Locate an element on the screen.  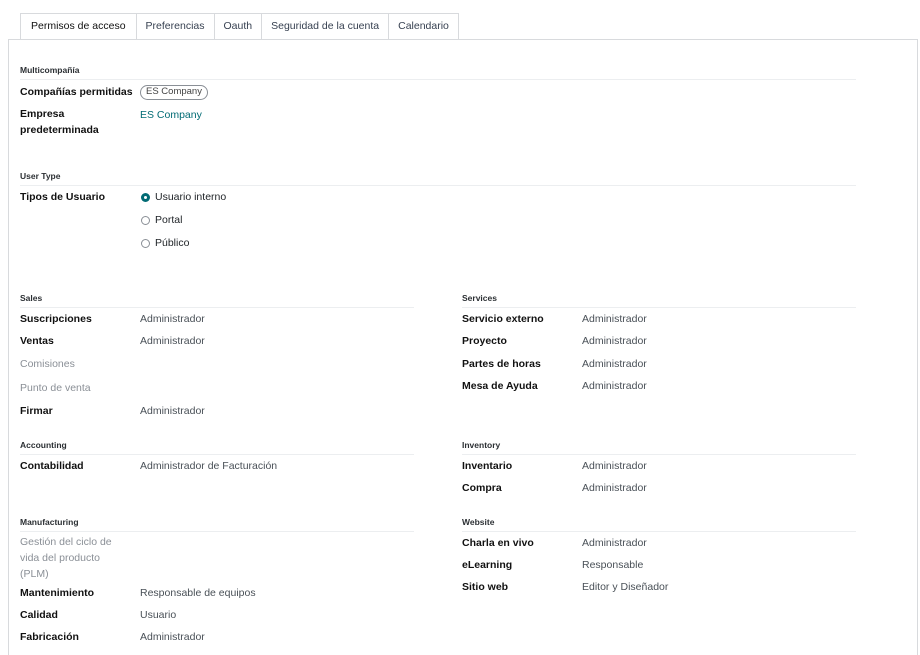
field-label: Charla en vivo is located at coordinates (498, 543).